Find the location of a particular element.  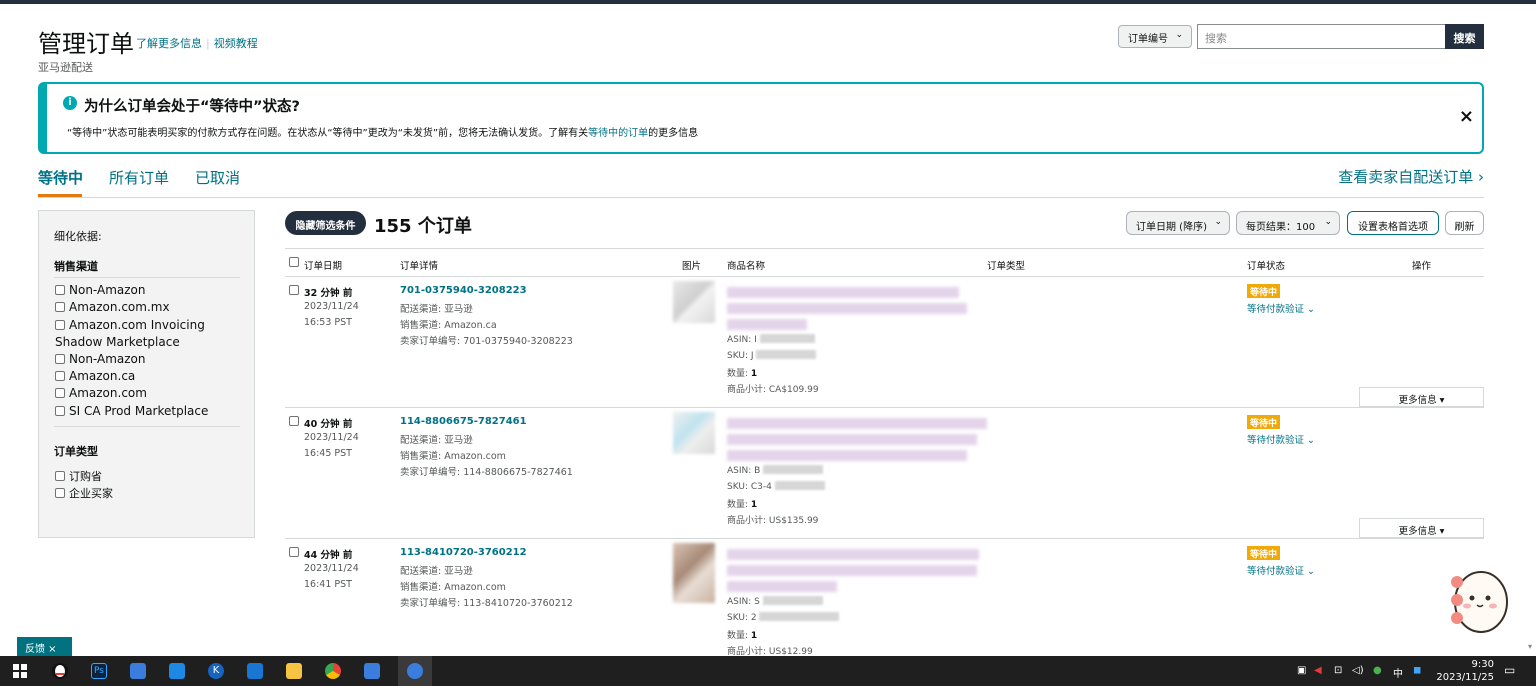

windows-start-icon is located at coordinates (20, 671).